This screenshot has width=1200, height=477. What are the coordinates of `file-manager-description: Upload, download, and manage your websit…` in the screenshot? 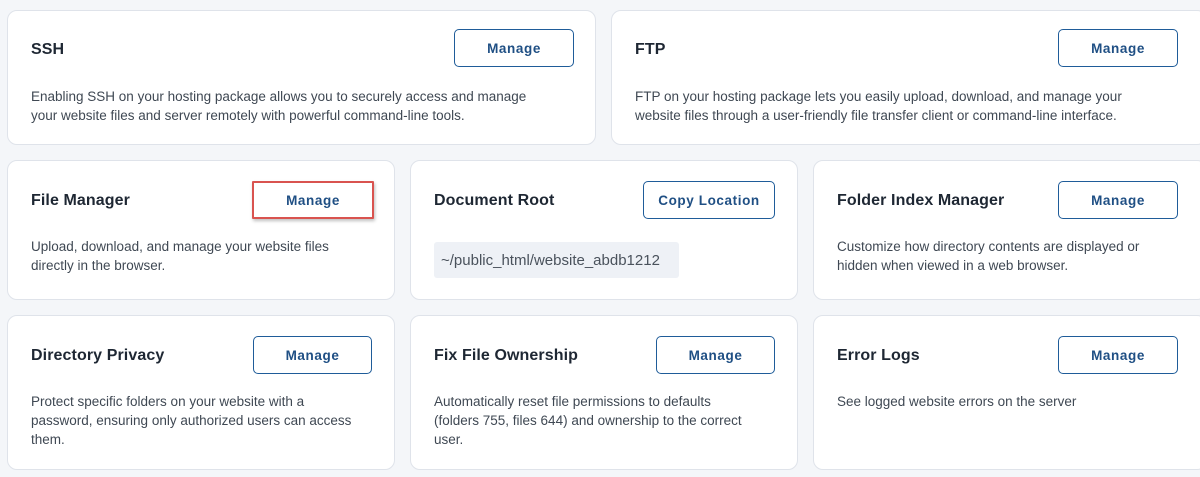 It's located at (180, 256).